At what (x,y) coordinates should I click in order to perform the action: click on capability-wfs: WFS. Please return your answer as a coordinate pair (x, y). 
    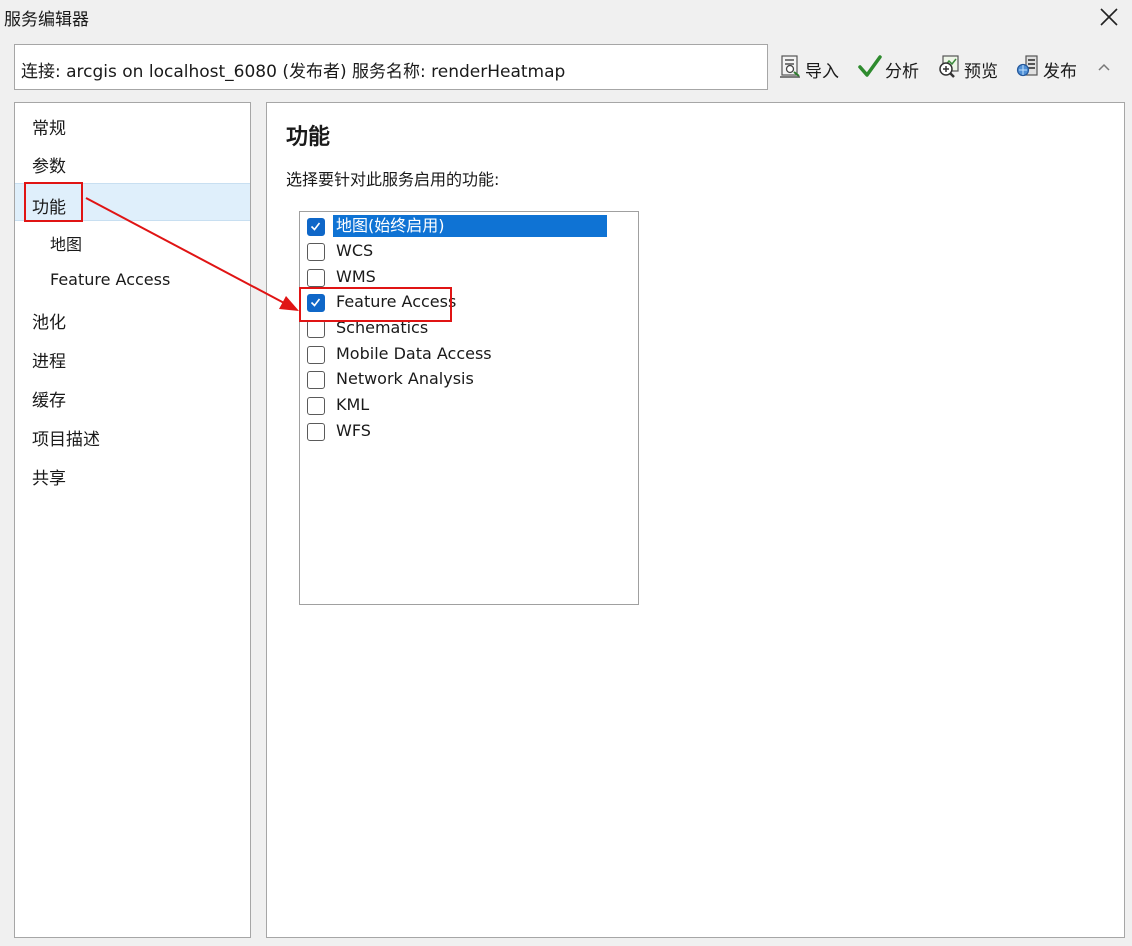
    Looking at the image, I should click on (467, 432).